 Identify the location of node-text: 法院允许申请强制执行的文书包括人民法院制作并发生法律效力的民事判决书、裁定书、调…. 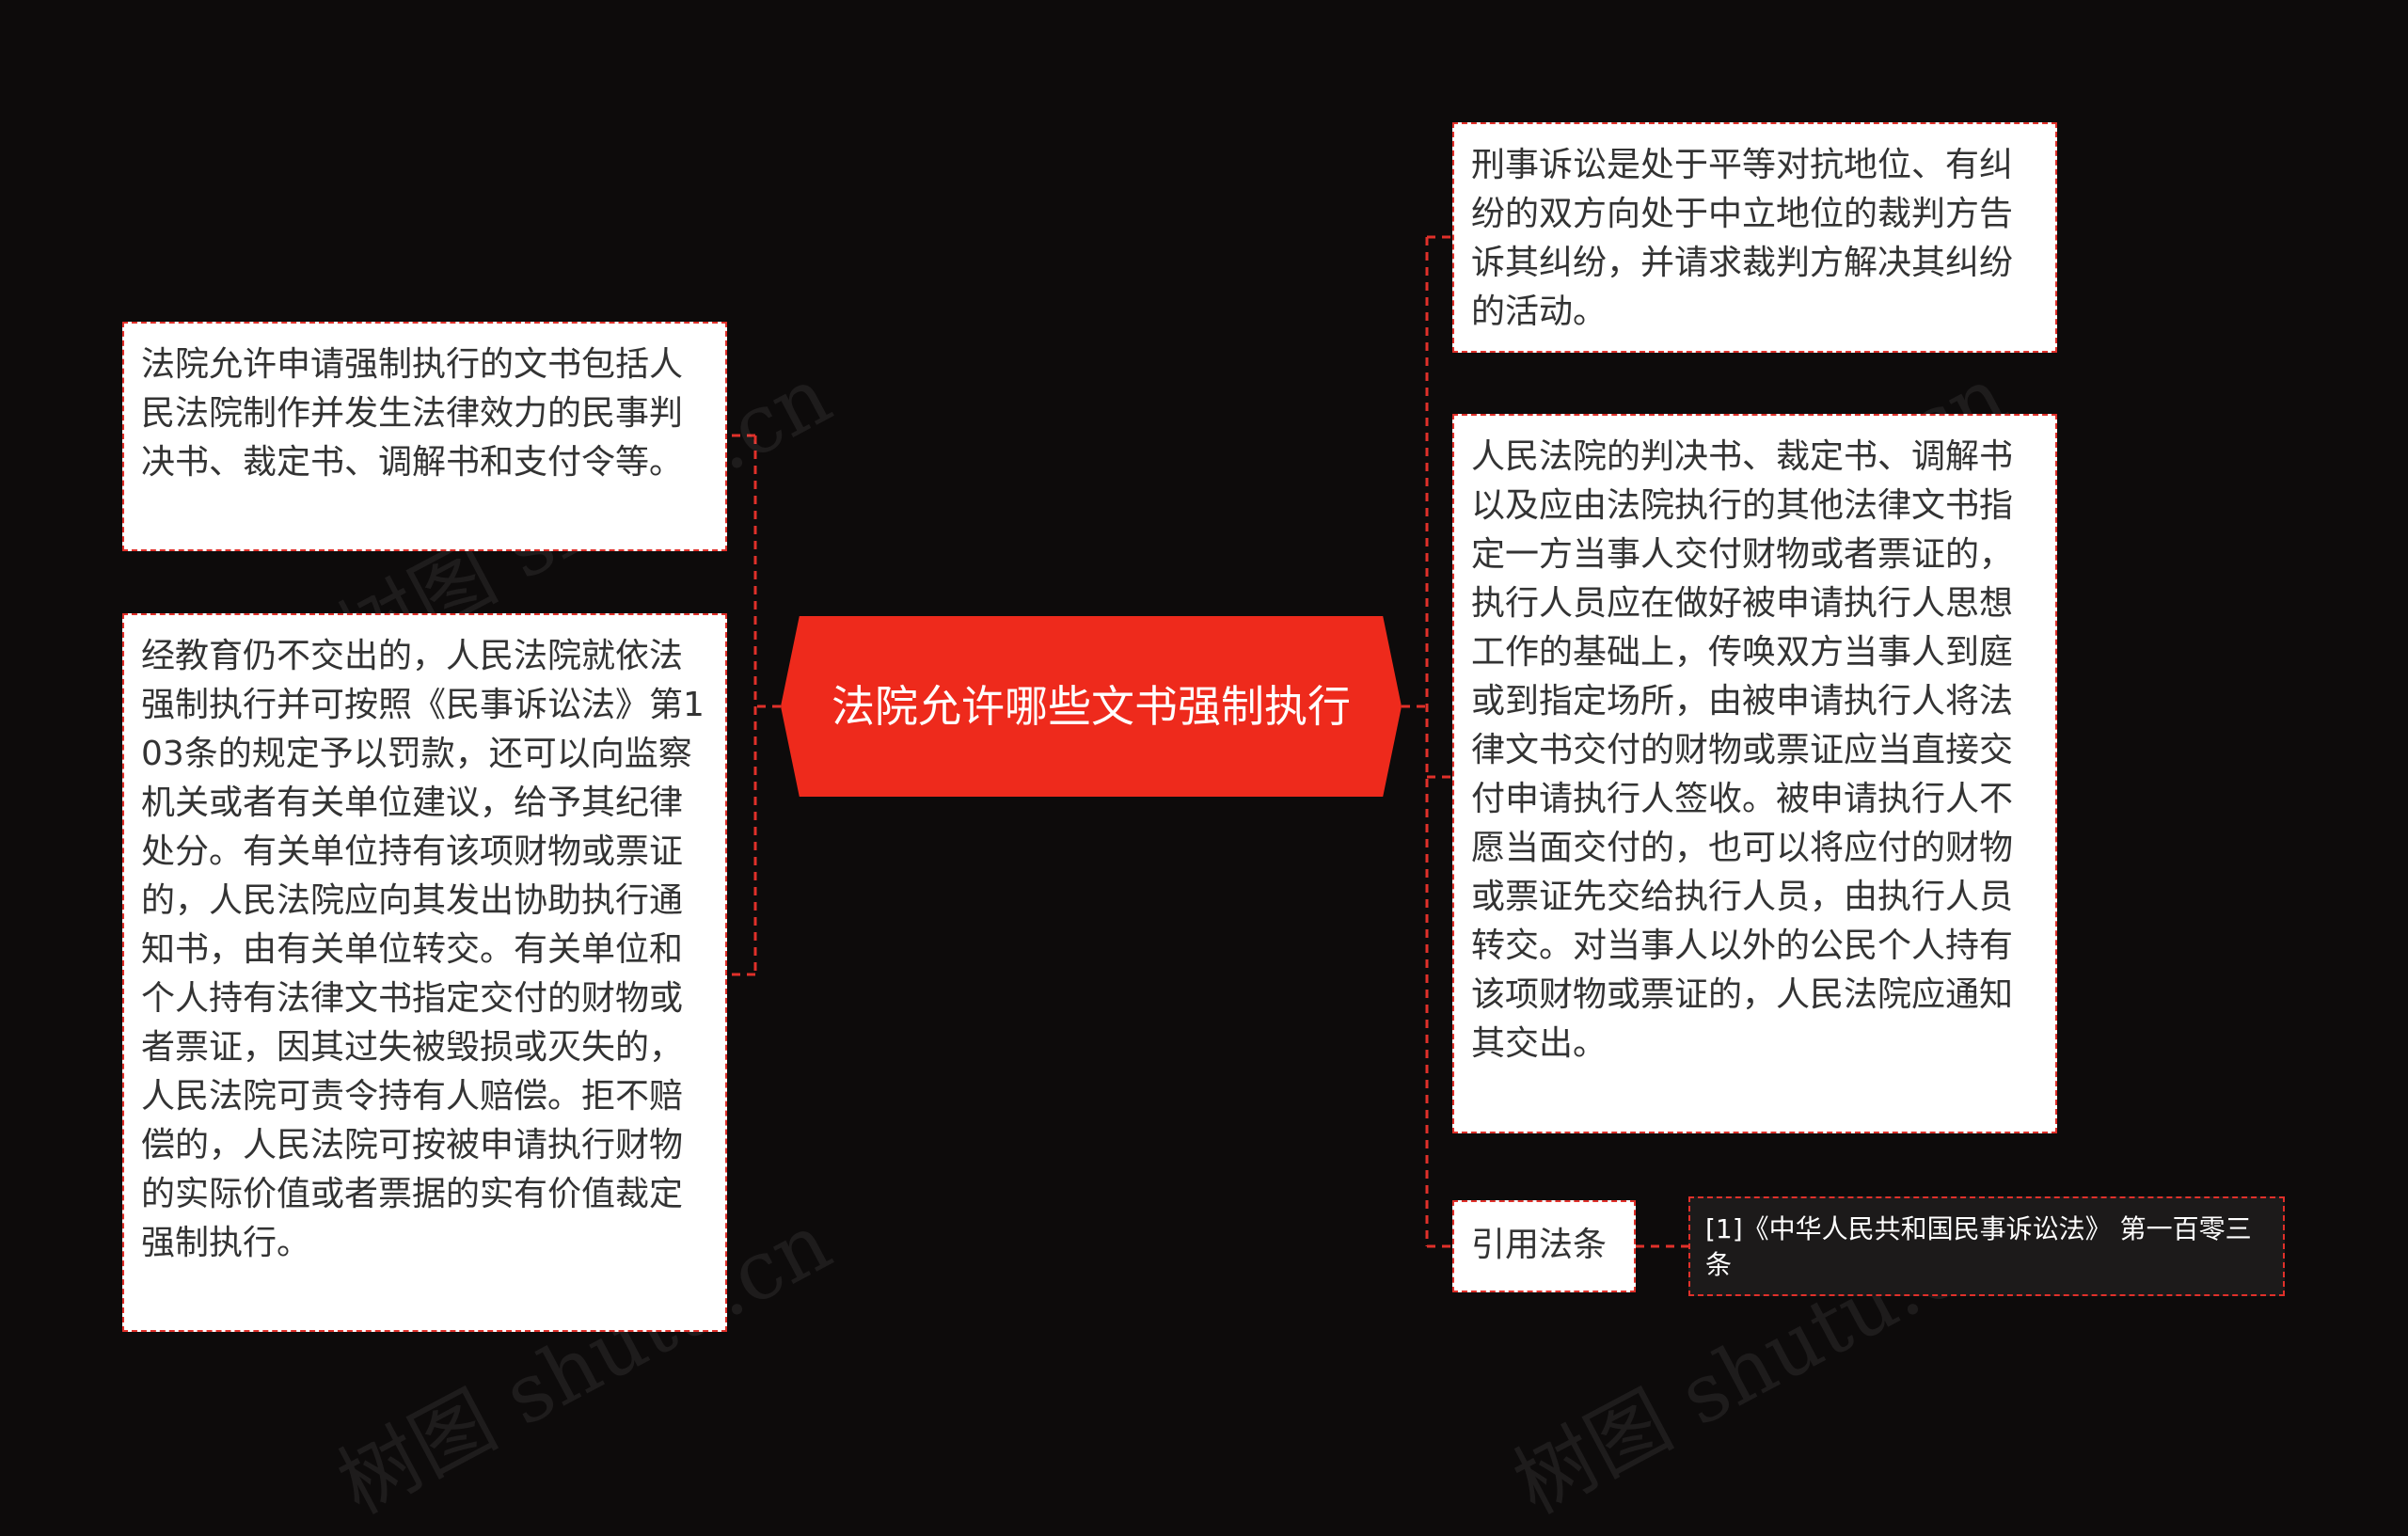
(413, 413).